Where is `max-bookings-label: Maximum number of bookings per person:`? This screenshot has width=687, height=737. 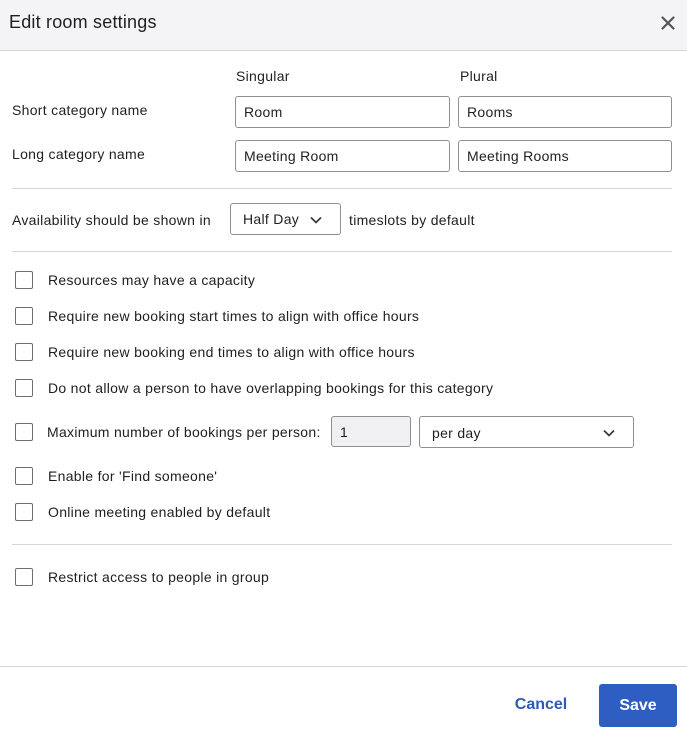
max-bookings-label: Maximum number of bookings per person: is located at coordinates (184, 432).